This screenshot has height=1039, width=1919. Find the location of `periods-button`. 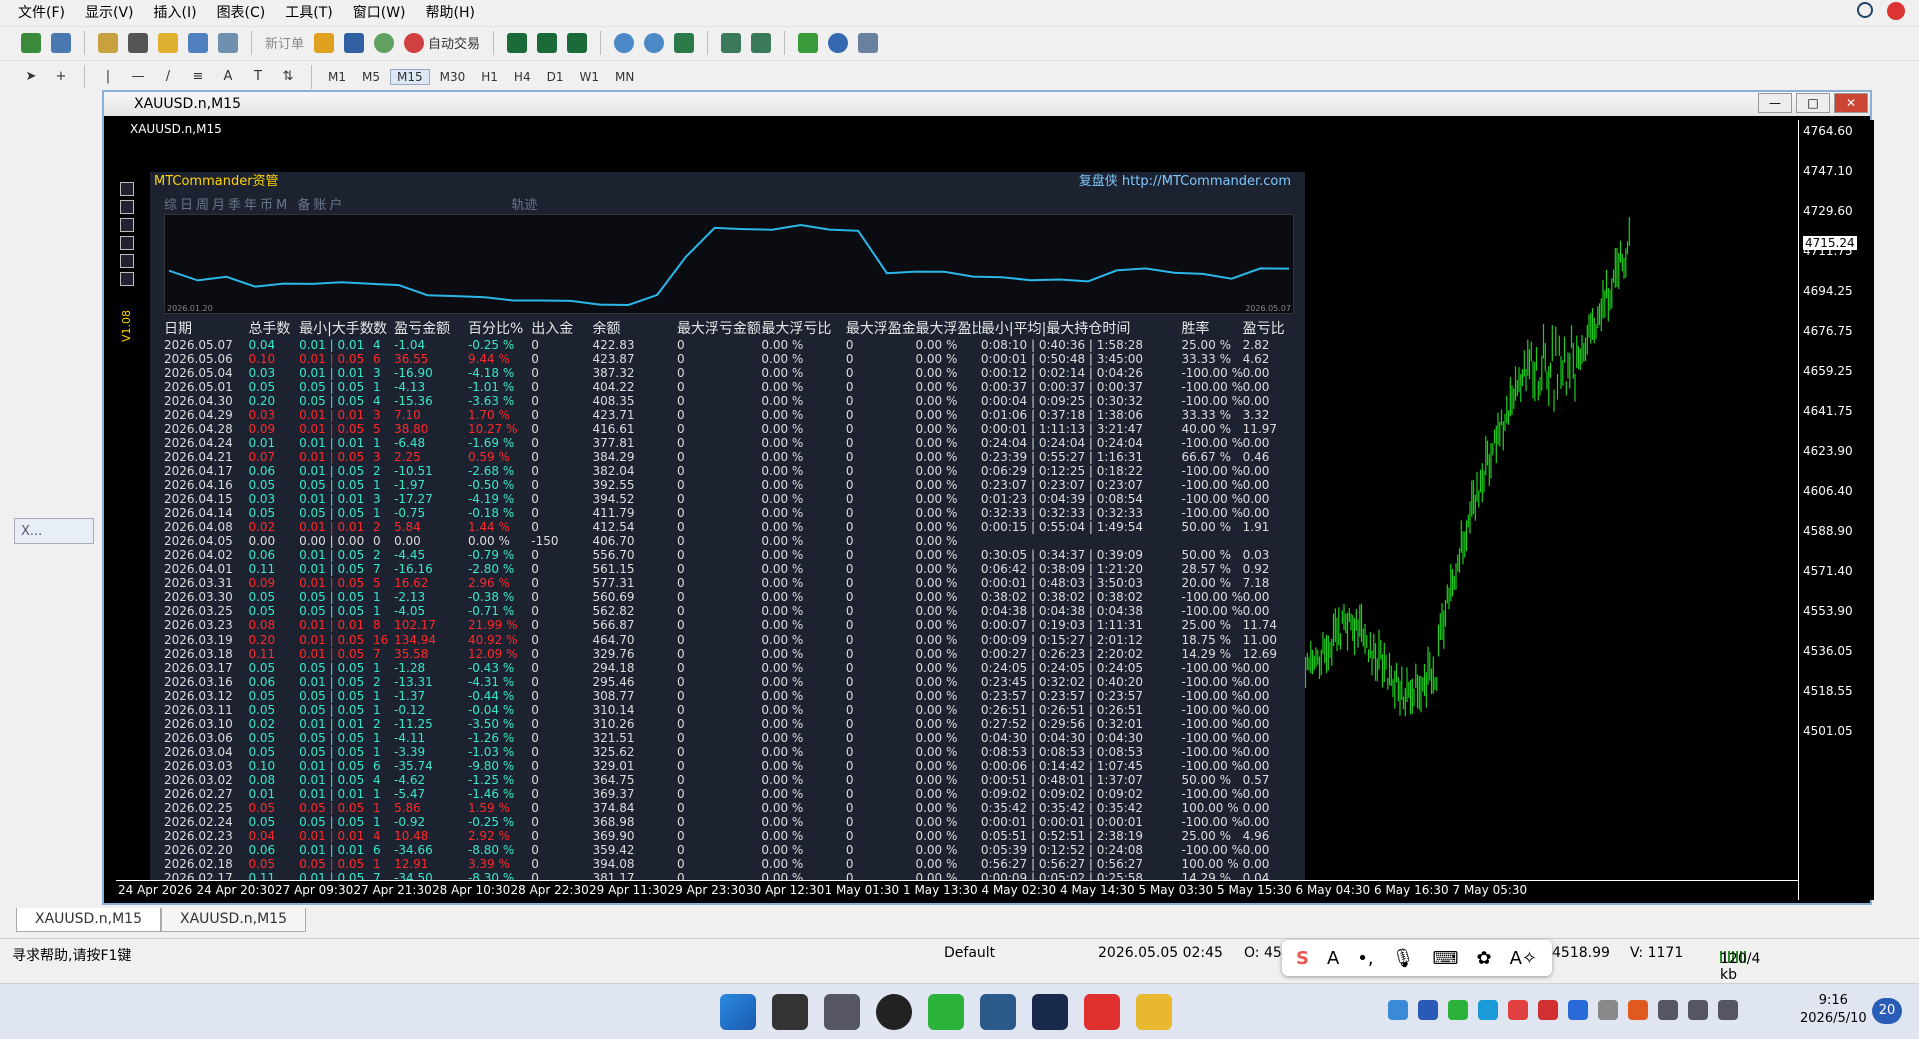

periods-button is located at coordinates (838, 43).